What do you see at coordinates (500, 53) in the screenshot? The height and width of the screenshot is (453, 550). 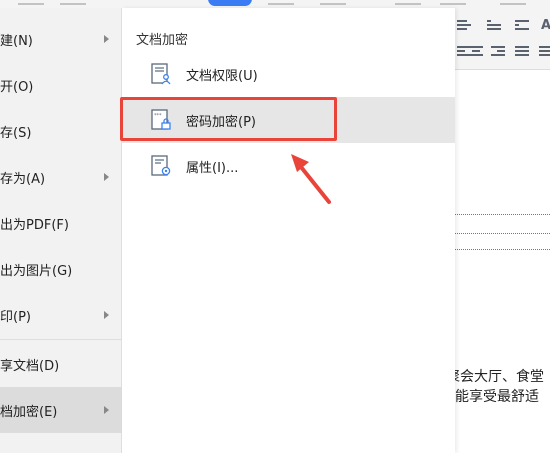 I see `align-right-icon` at bounding box center [500, 53].